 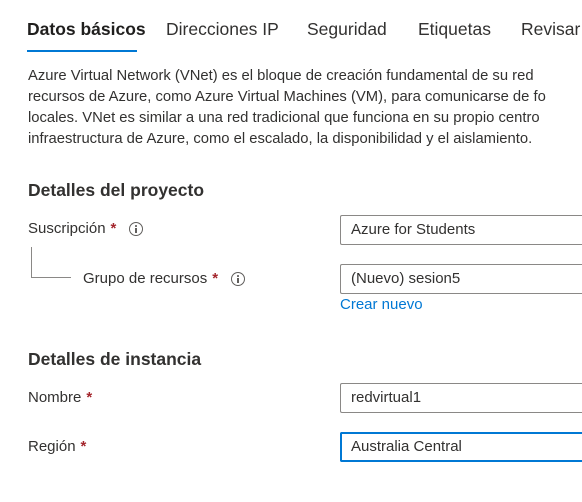 I want to click on project-details-heading: Detalles del proyecto, so click(x=116, y=190).